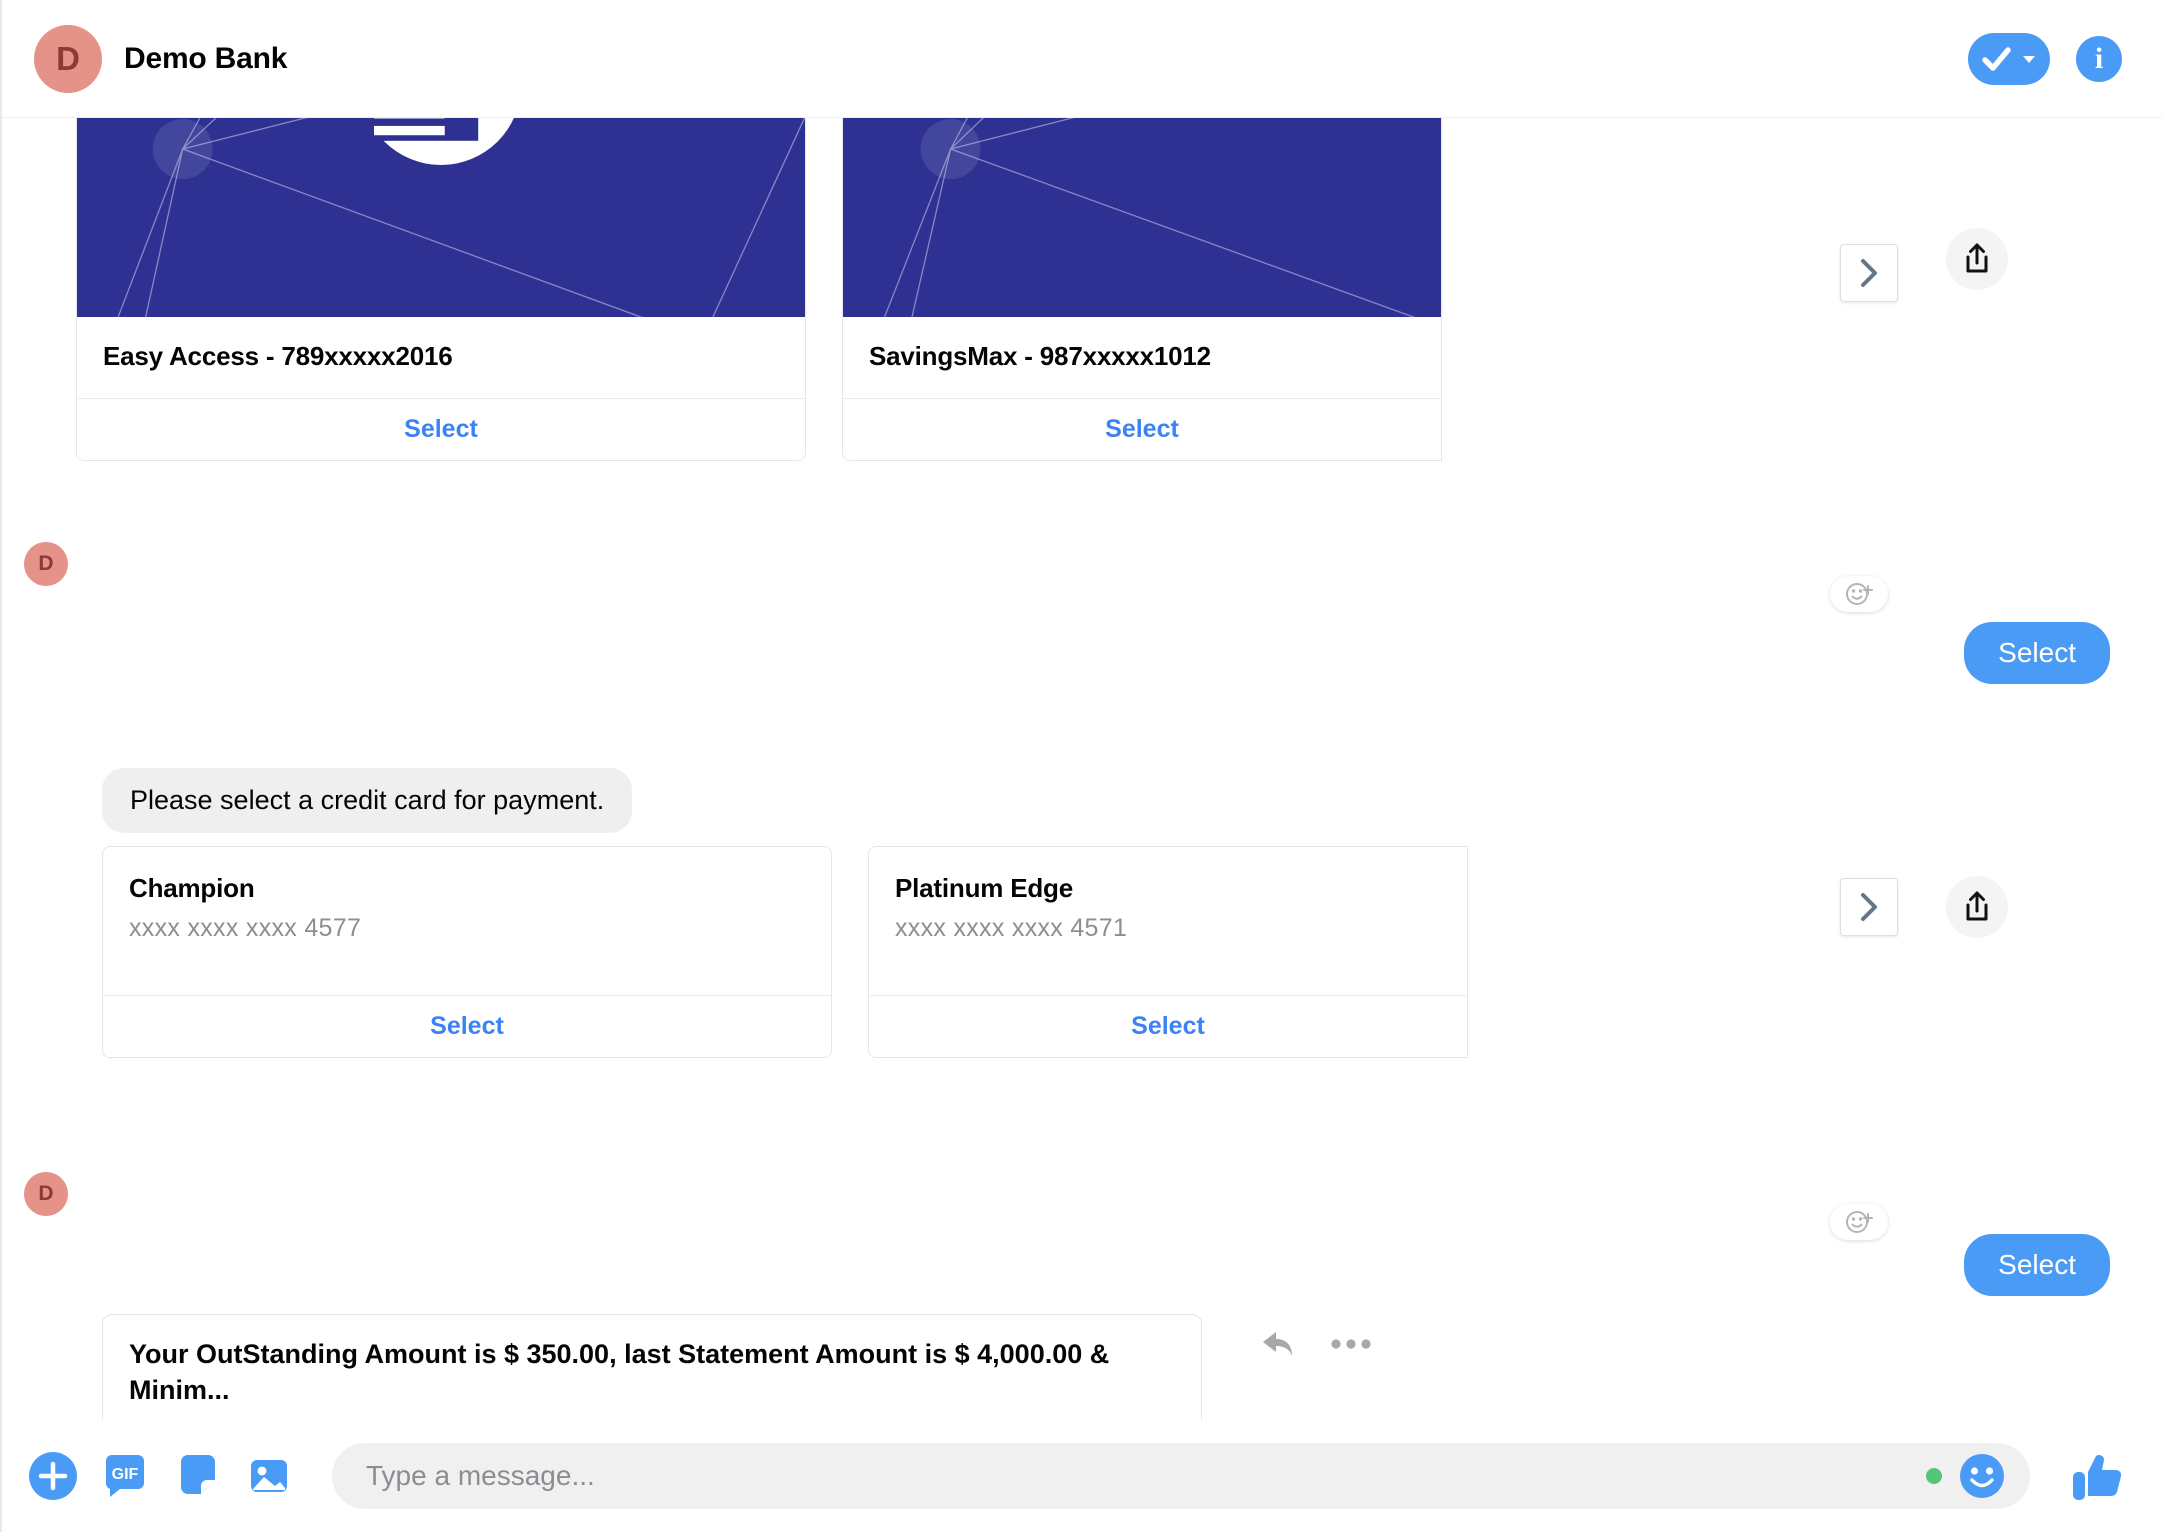  I want to click on check-icon, so click(1996, 58).